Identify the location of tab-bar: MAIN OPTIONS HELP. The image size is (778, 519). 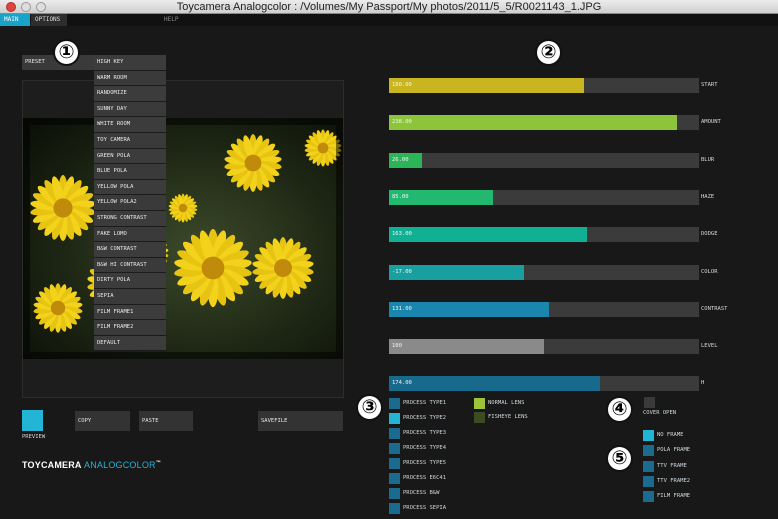
(389, 20).